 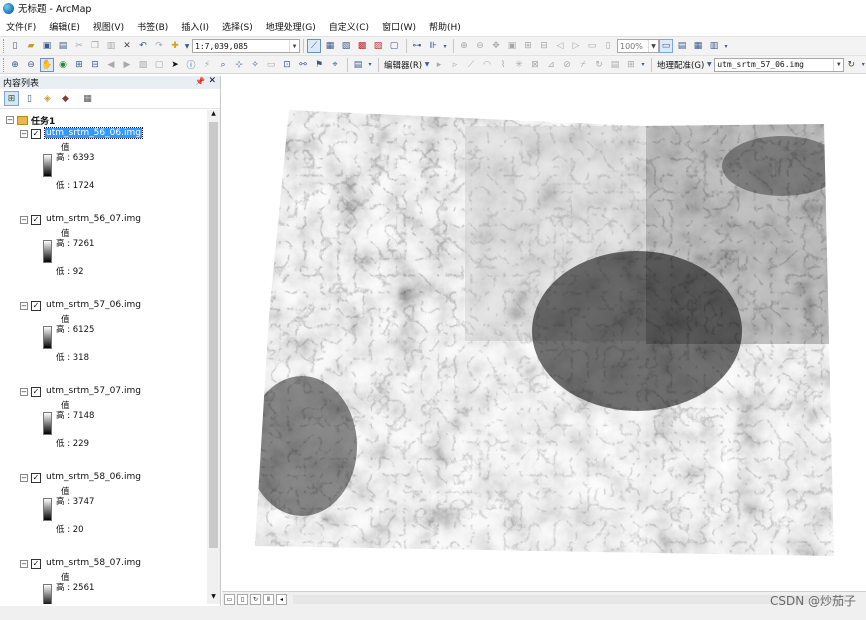 What do you see at coordinates (615, 65) in the screenshot?
I see `attributes-icon: ▤` at bounding box center [615, 65].